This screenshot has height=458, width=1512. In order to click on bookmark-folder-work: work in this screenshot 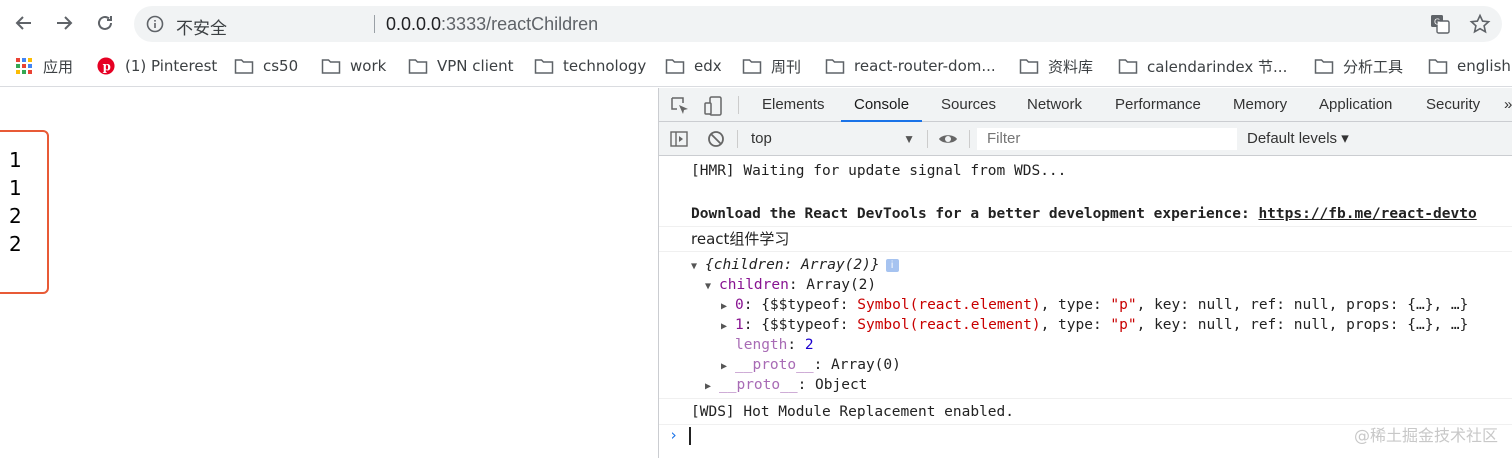, I will do `click(353, 66)`.